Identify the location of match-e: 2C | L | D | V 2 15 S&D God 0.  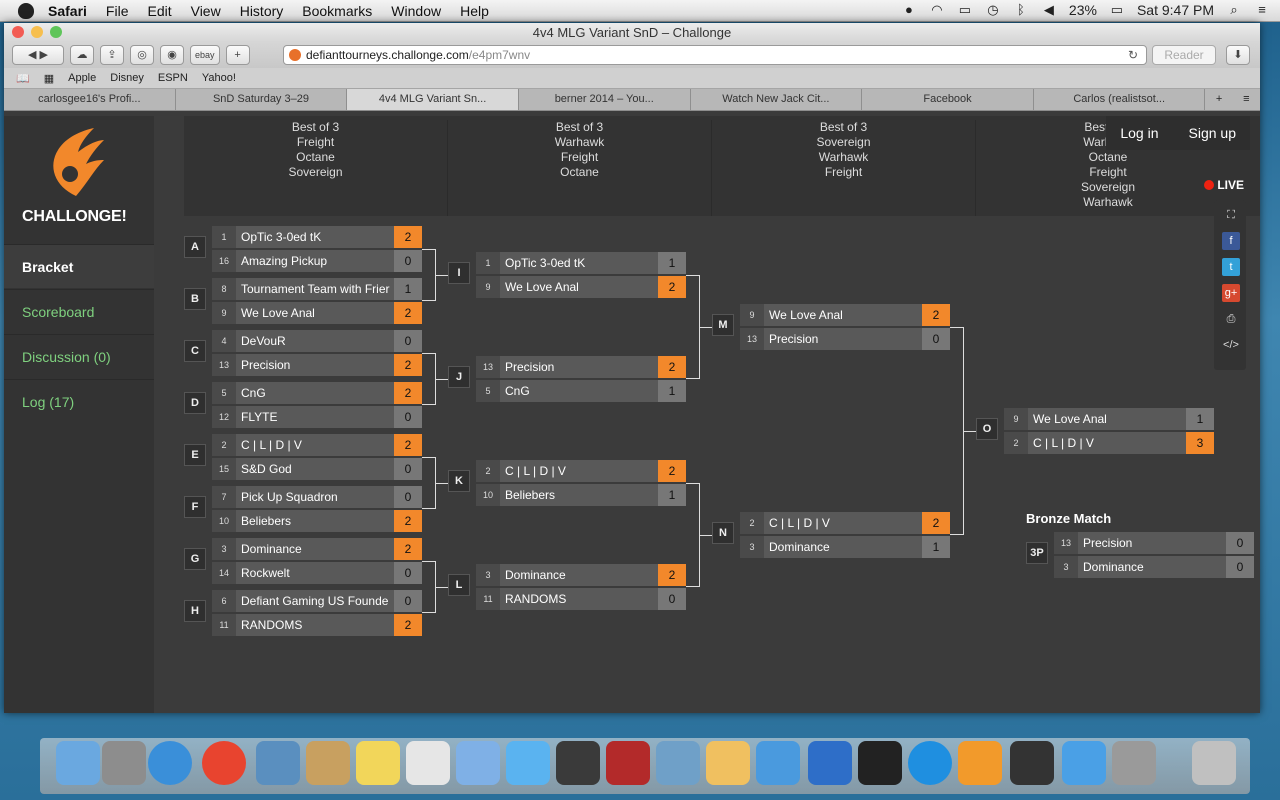
(317, 457).